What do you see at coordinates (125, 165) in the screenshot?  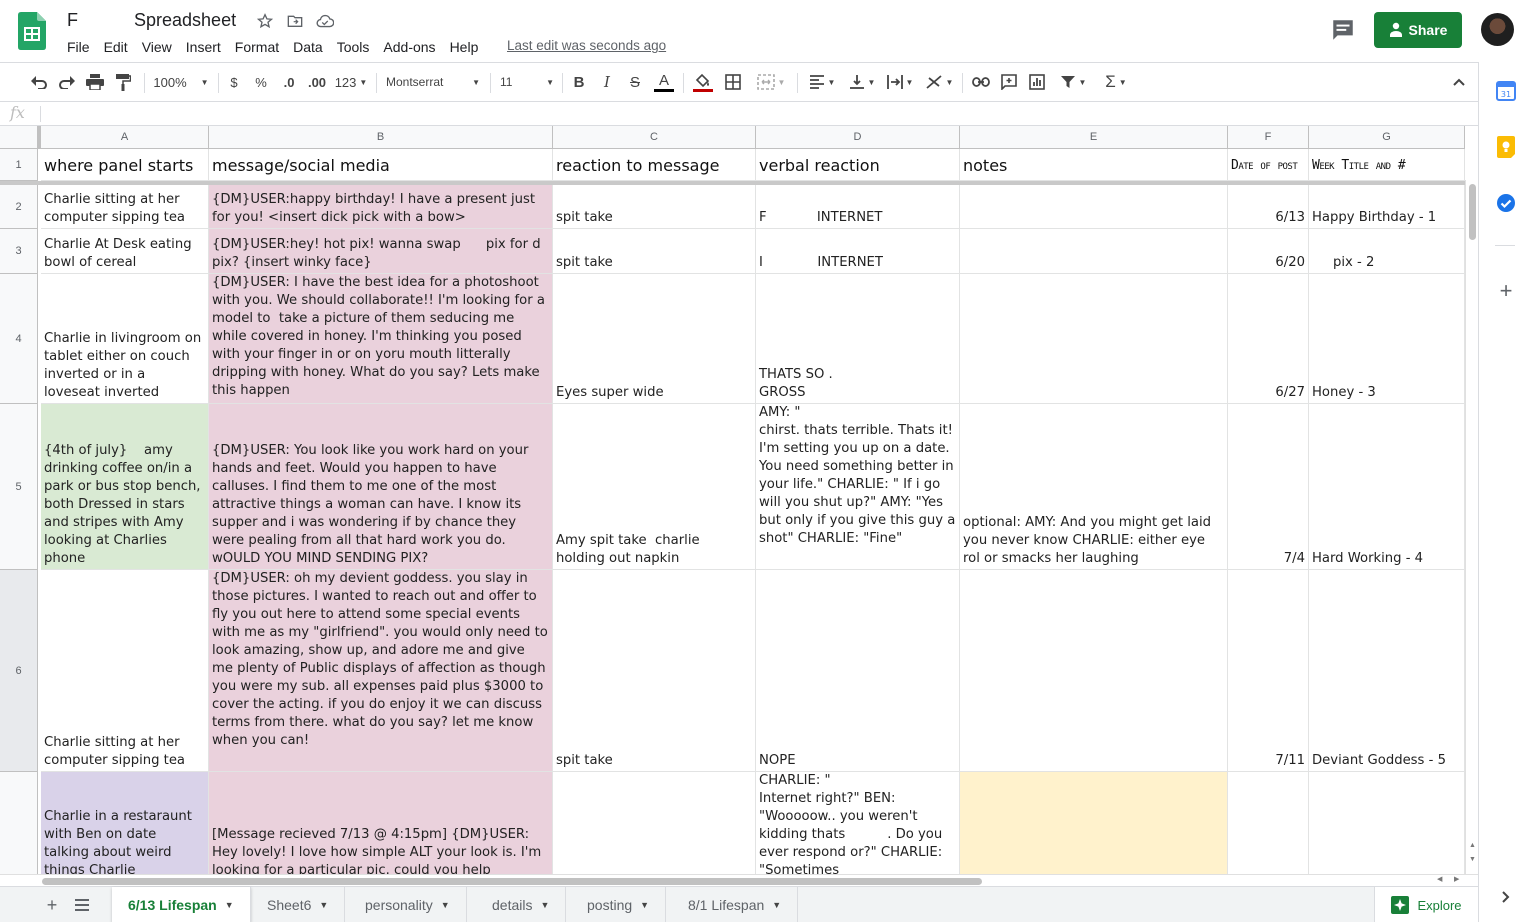 I see `header-cell-a: where panel starts` at bounding box center [125, 165].